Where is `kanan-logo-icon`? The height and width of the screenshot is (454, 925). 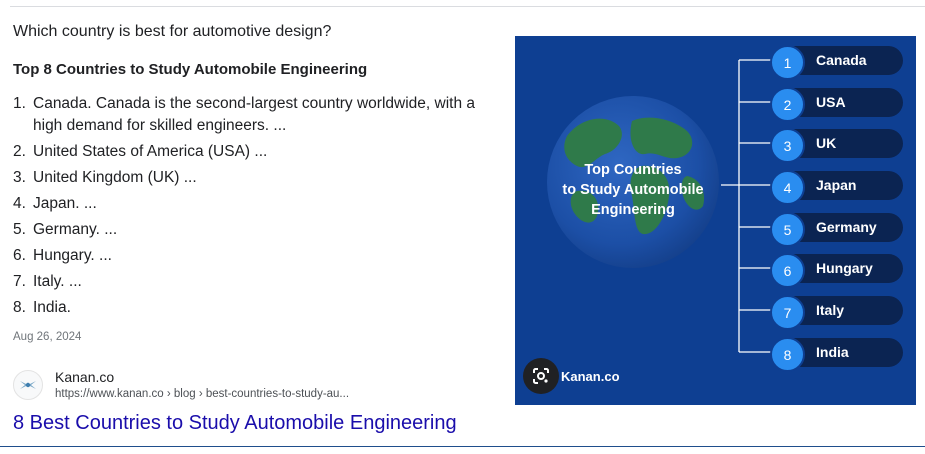 kanan-logo-icon is located at coordinates (28, 385).